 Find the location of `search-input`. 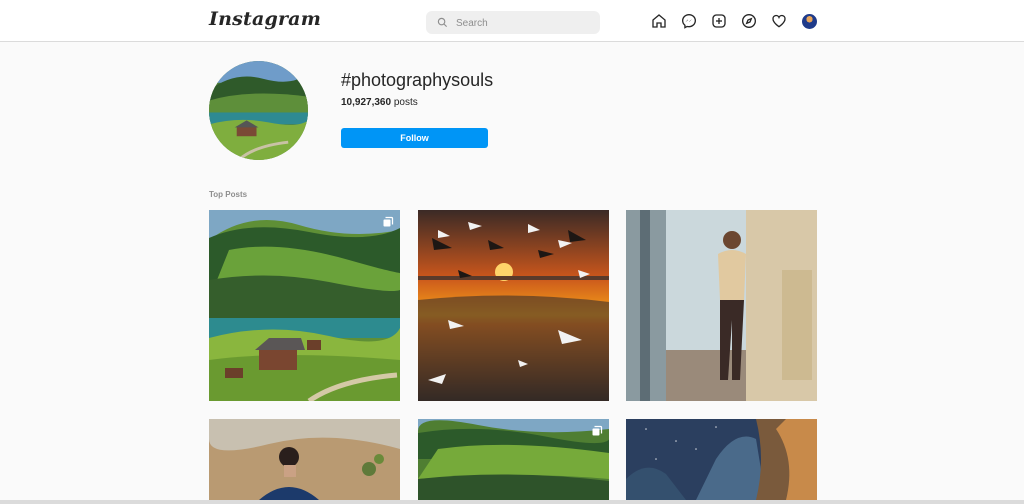

search-input is located at coordinates (526, 23).